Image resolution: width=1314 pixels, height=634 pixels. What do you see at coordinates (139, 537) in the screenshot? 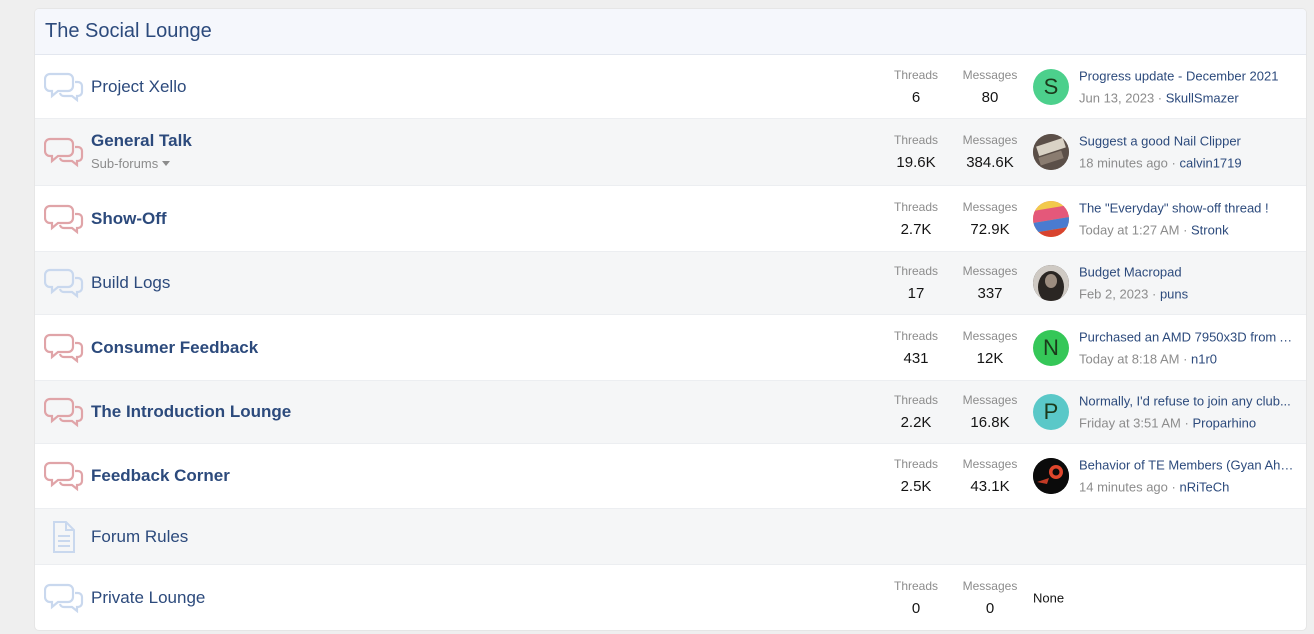
I see `node-title: Forum Rules` at bounding box center [139, 537].